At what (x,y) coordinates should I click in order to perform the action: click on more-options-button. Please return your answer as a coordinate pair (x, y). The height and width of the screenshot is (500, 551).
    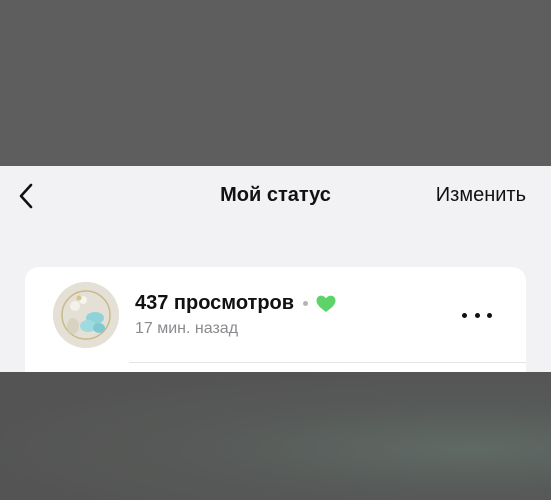
    Looking at the image, I should click on (477, 315).